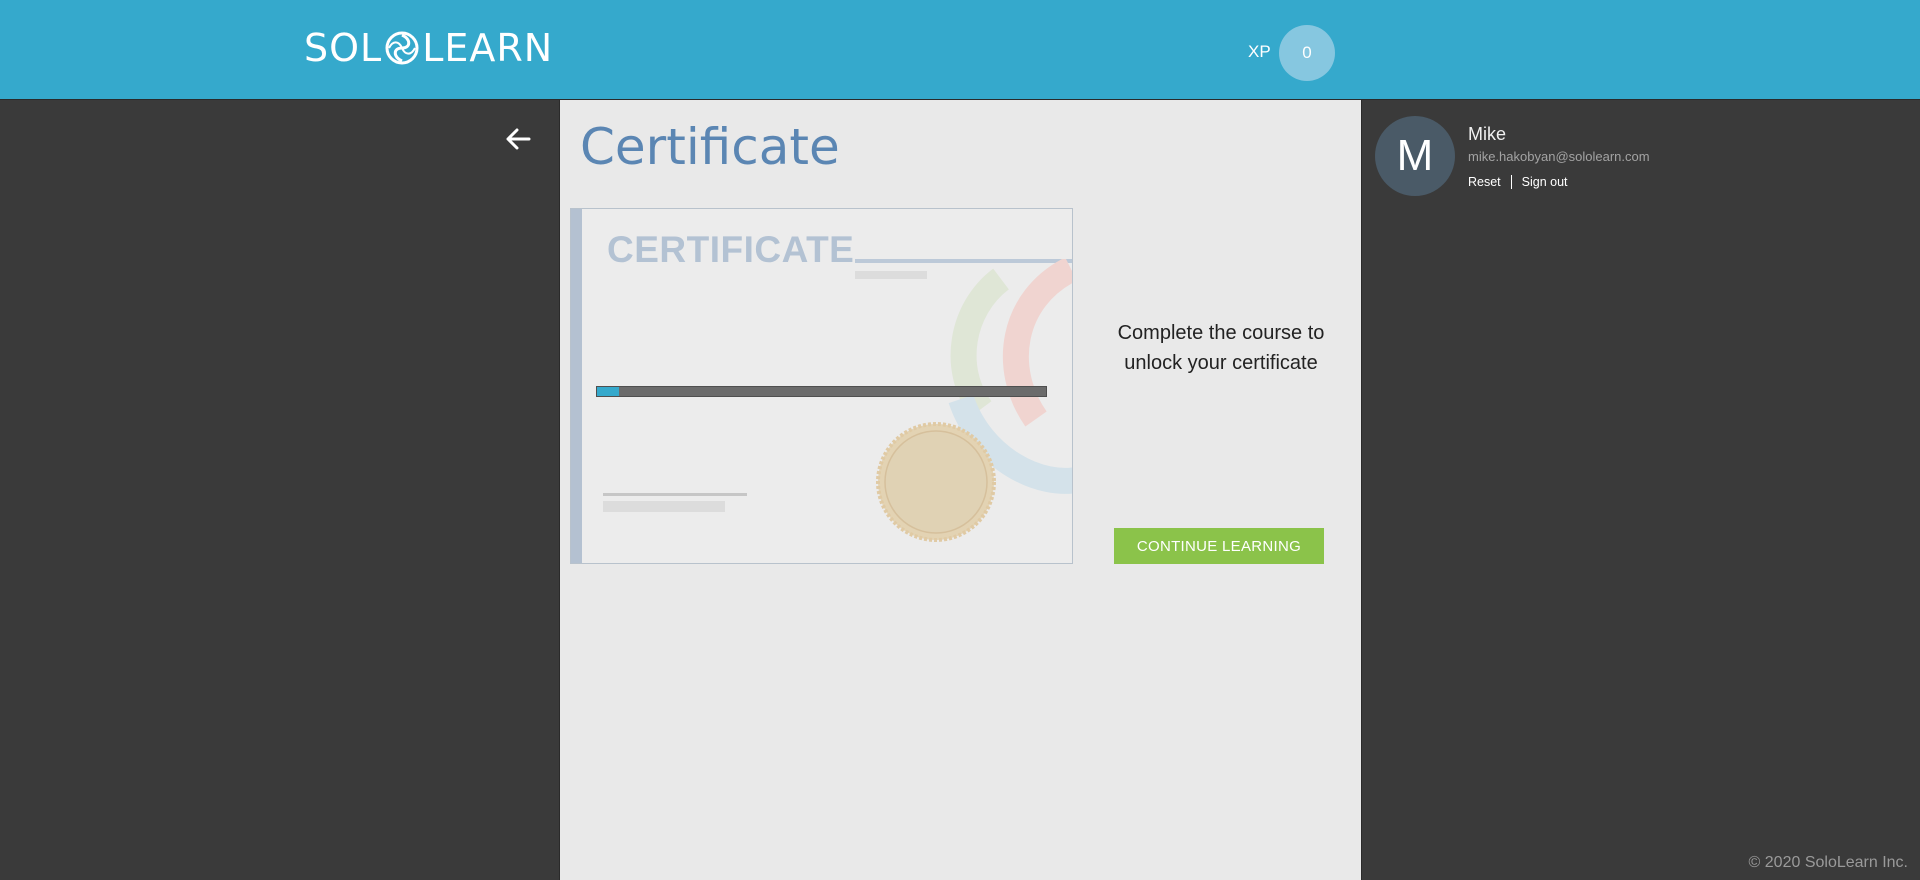 This screenshot has height=880, width=1920. Describe the element at coordinates (675, 494) in the screenshot. I see `signature-line` at that location.